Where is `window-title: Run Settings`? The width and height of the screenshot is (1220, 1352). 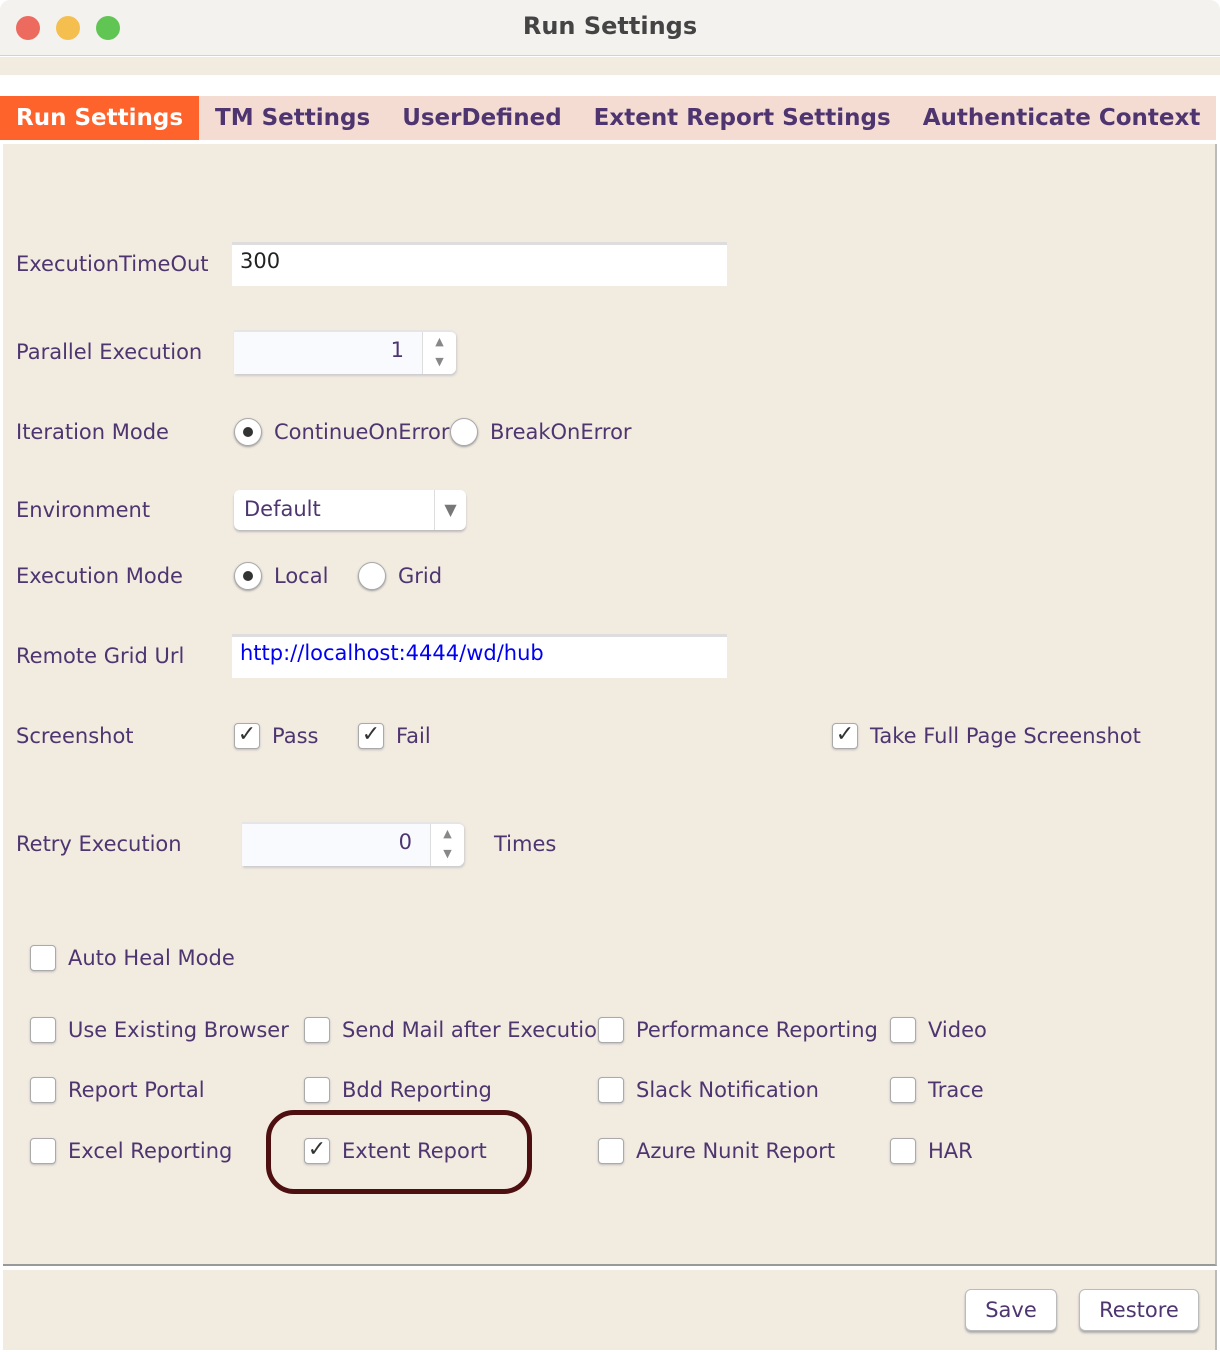
window-title: Run Settings is located at coordinates (610, 26).